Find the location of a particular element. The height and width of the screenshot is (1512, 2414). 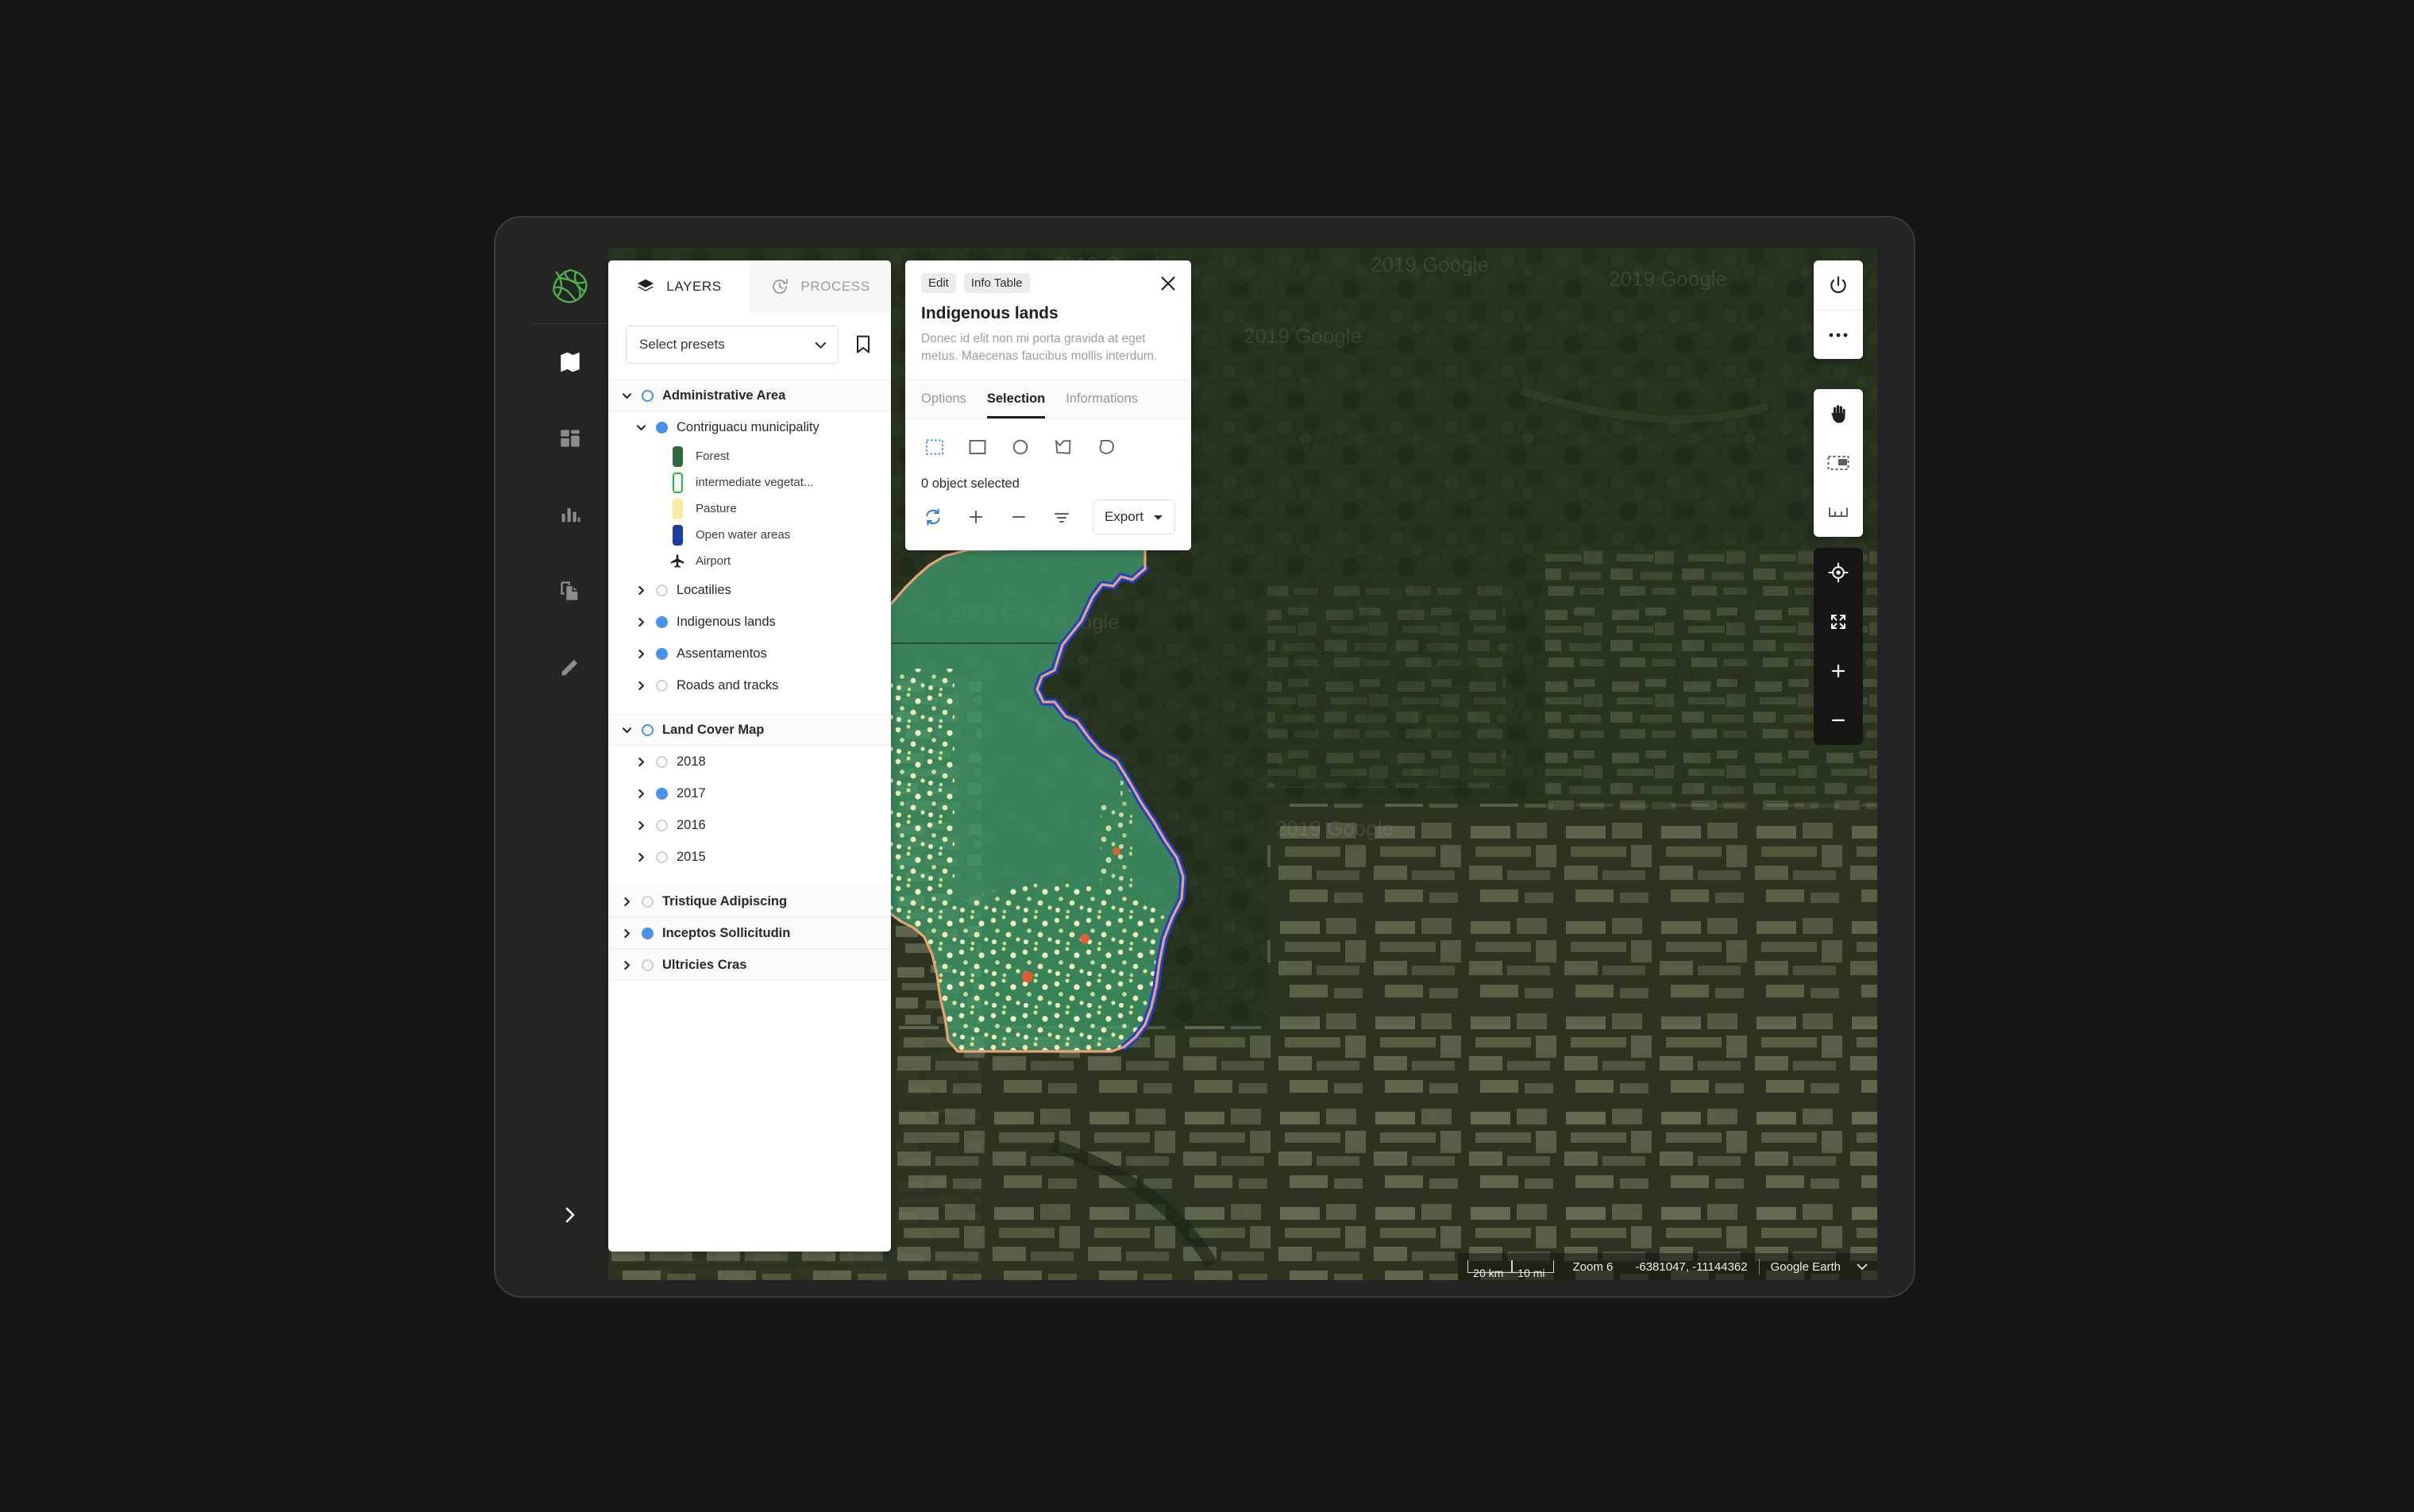

left-icon-rail is located at coordinates (570, 764).